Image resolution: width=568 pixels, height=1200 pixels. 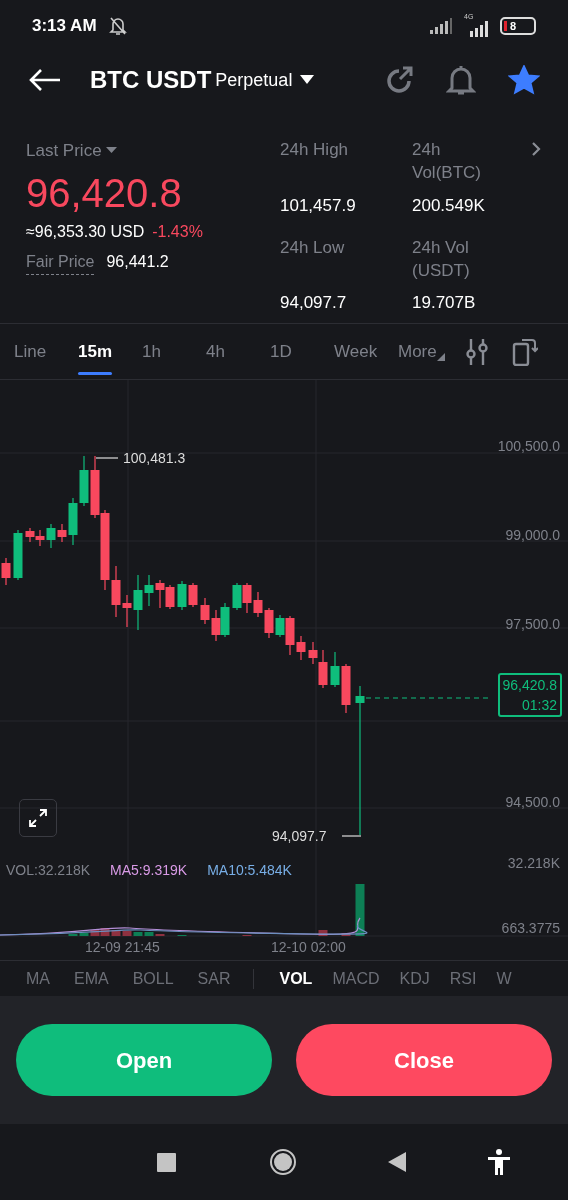 I want to click on fullscreen-button, so click(x=38, y=818).